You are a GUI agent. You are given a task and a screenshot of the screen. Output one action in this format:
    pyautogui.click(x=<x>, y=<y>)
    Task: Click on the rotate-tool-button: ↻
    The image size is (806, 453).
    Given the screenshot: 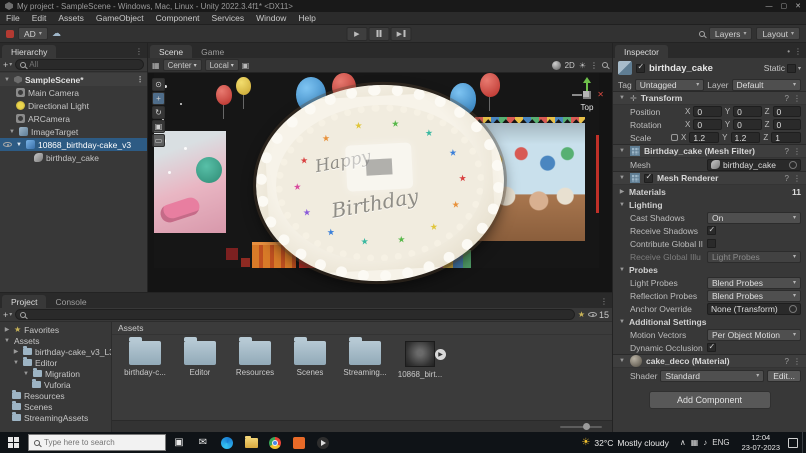 What is the action you would take?
    pyautogui.click(x=158, y=112)
    